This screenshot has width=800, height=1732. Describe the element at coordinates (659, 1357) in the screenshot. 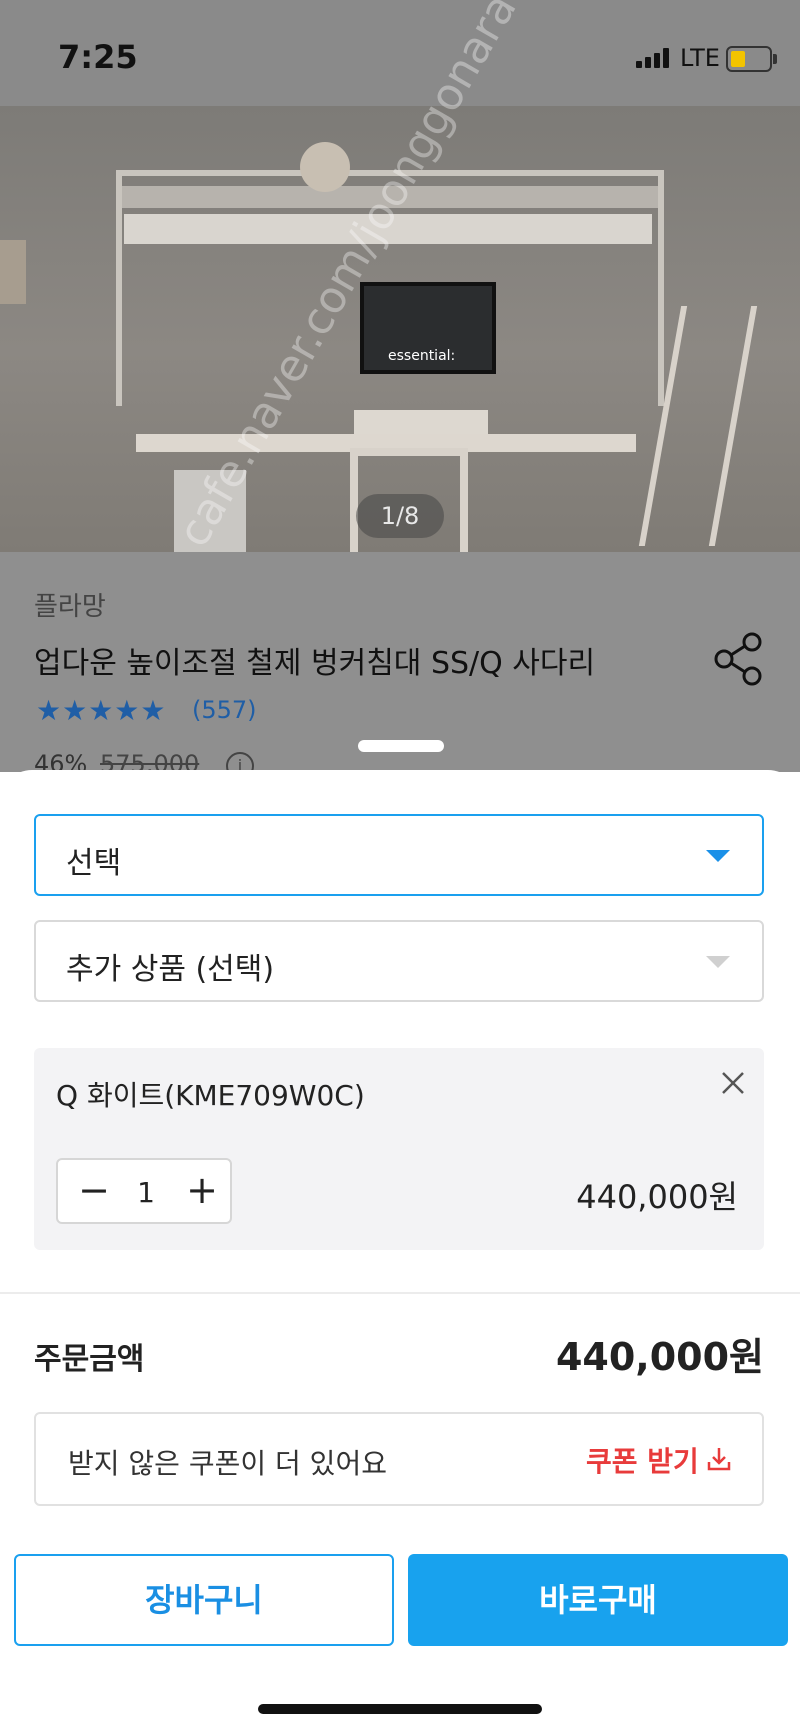

I see `order-total-value: 440,000원` at that location.